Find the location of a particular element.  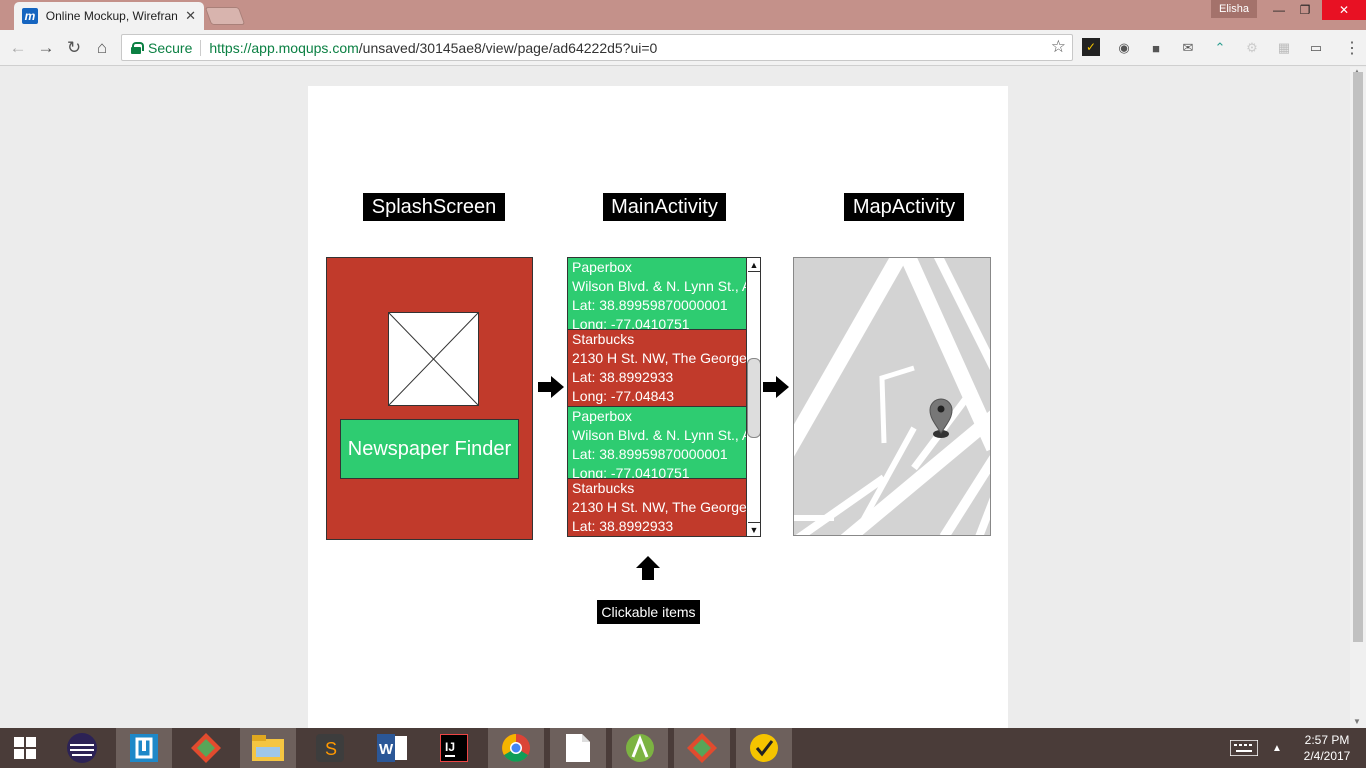

map-streets is located at coordinates (892, 396).